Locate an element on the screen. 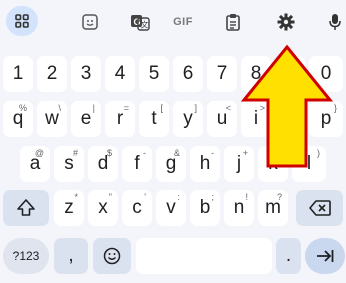 This screenshot has width=346, height=283. annotation-arrow is located at coordinates (287, 106).